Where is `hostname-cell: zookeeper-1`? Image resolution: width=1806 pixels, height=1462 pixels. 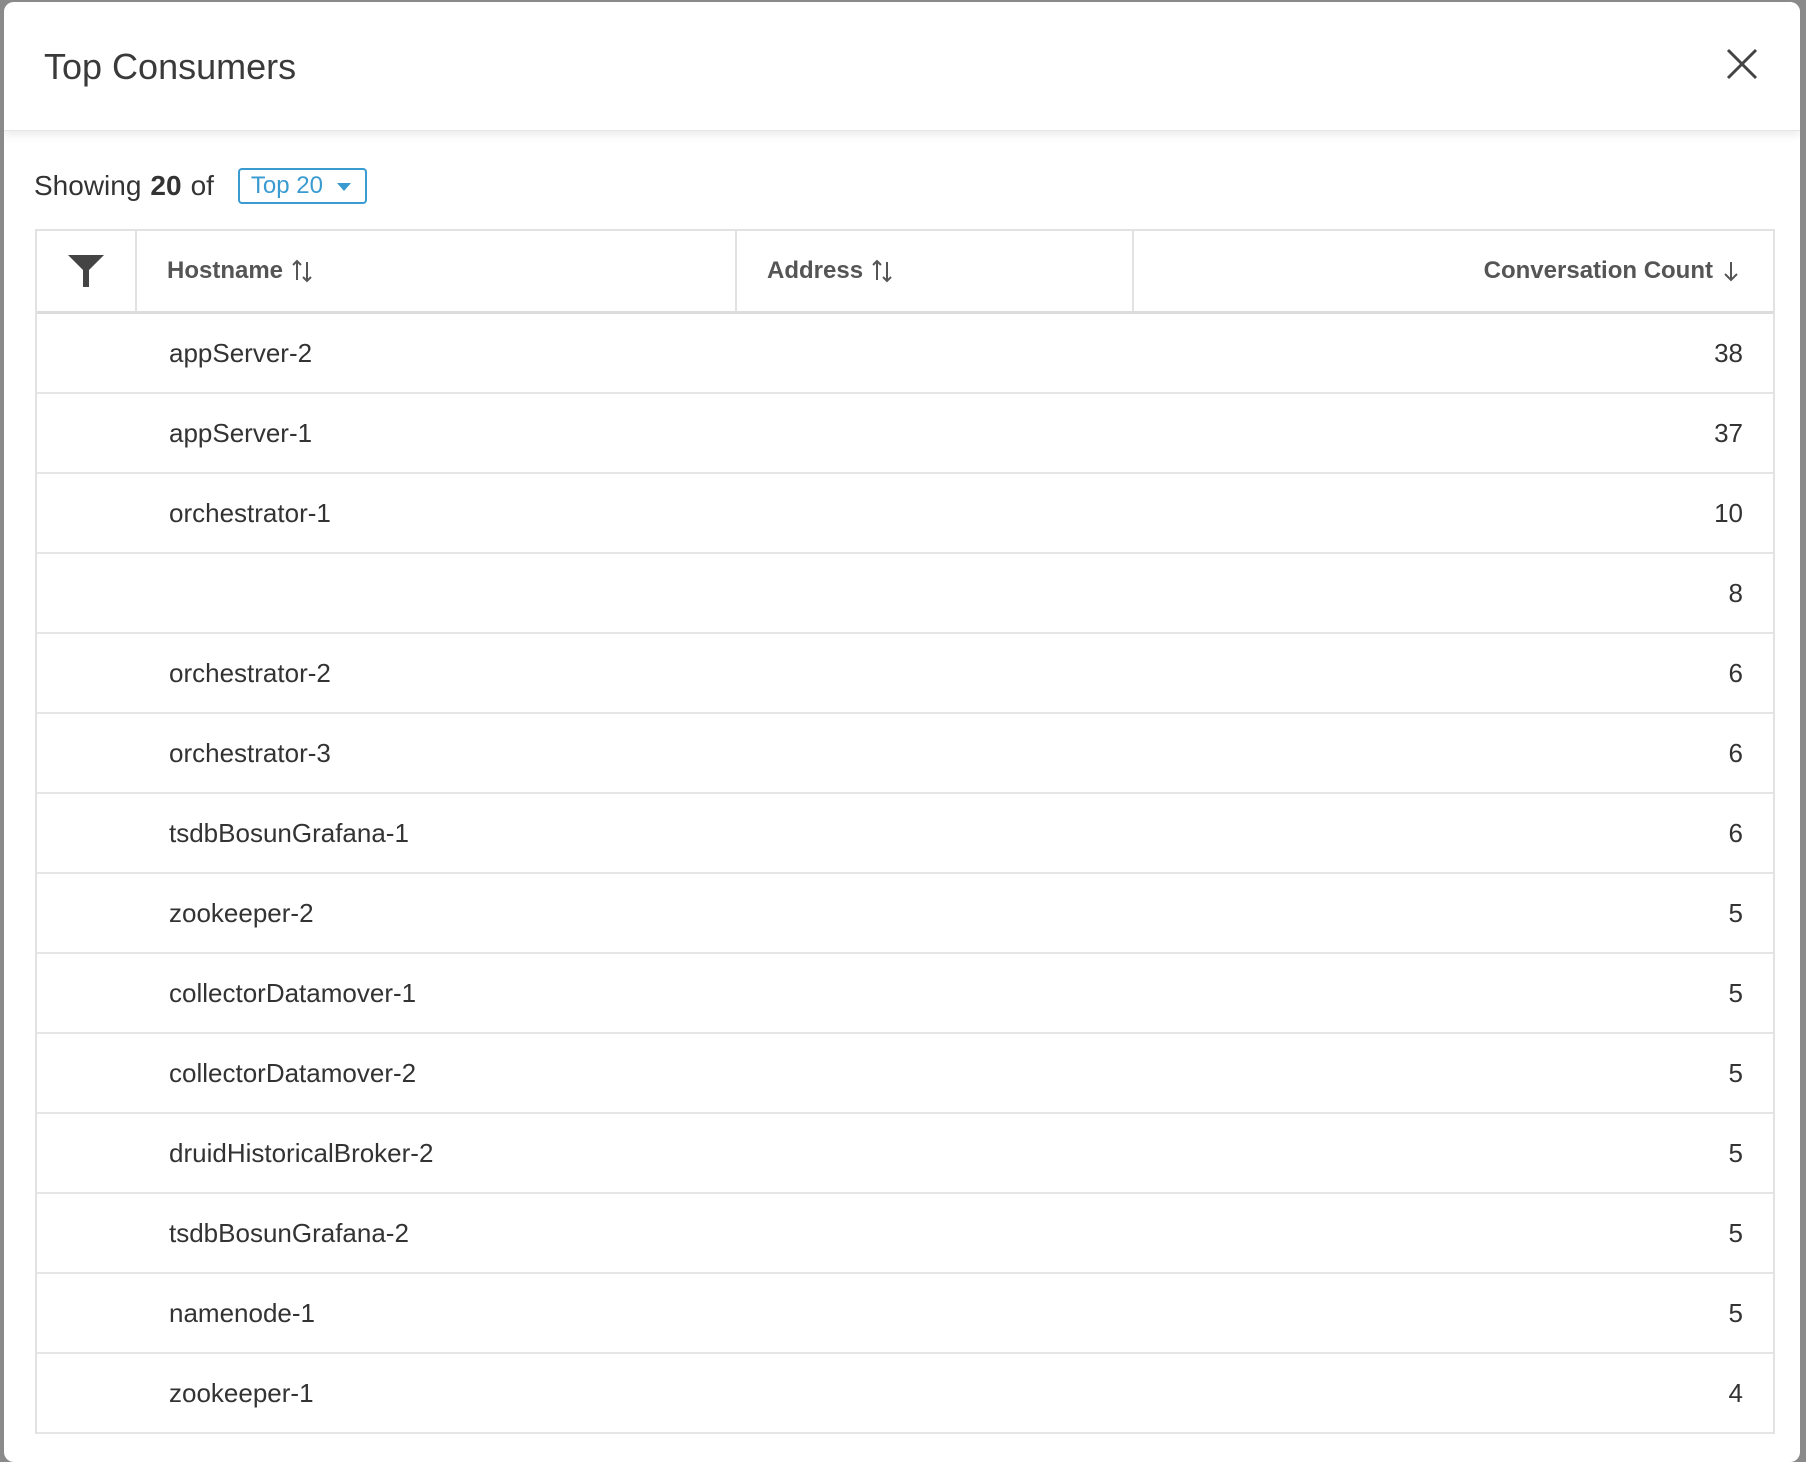
hostname-cell: zookeeper-1 is located at coordinates (241, 1392).